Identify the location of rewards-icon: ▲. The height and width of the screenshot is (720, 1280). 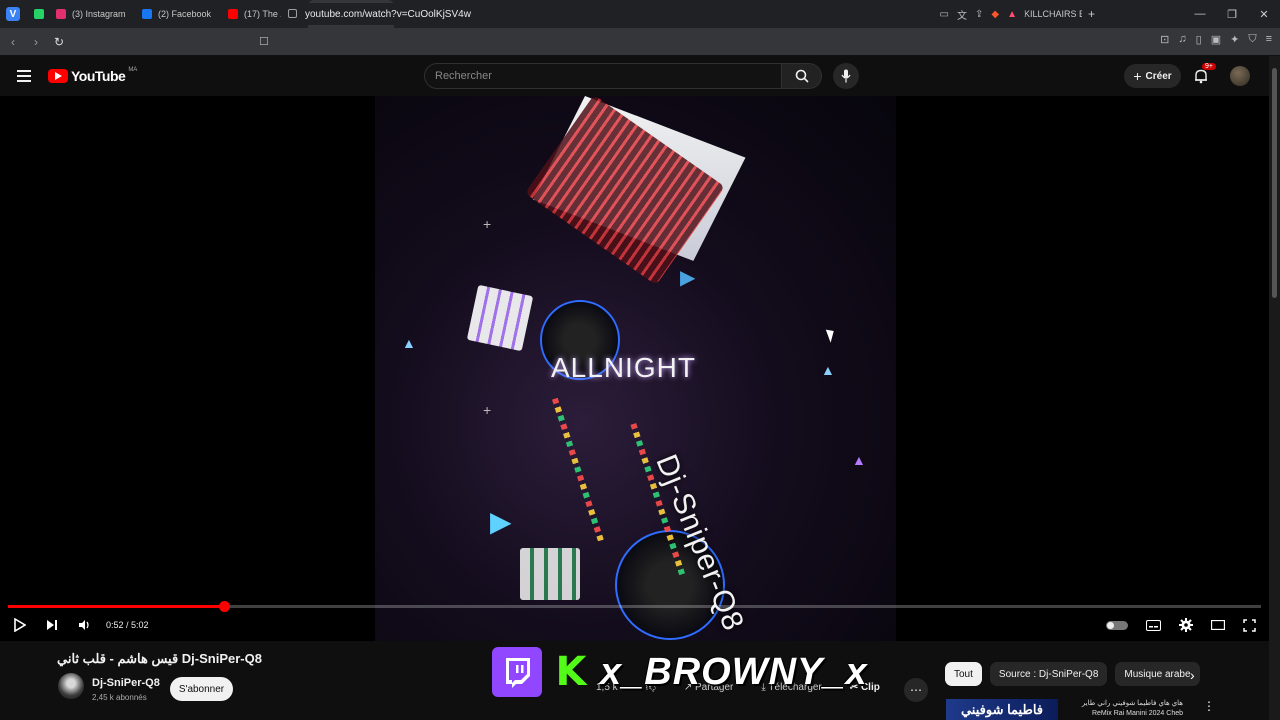
(1012, 14).